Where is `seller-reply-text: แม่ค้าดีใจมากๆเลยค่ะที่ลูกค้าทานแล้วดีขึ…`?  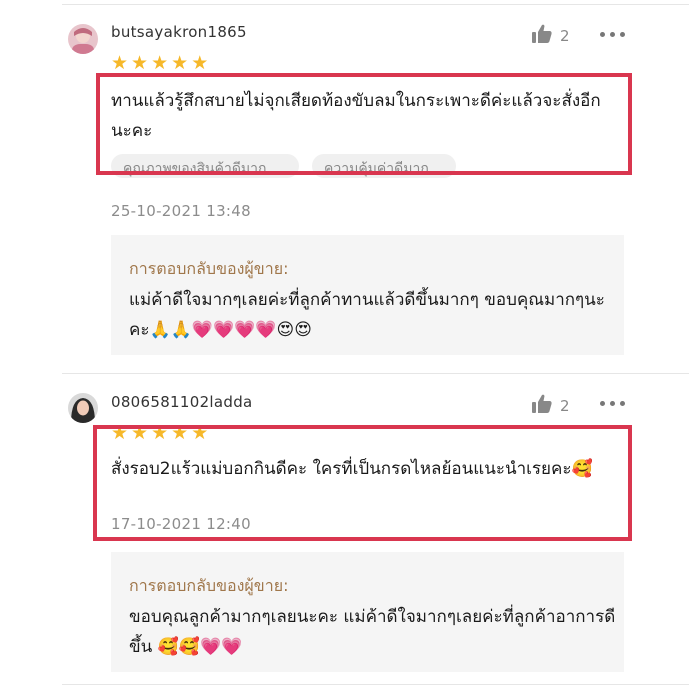
seller-reply-text: แม่ค้าดีใจมากๆเลยค่ะที่ลูกค้าทานแล้วดีขึ… is located at coordinates (367, 315).